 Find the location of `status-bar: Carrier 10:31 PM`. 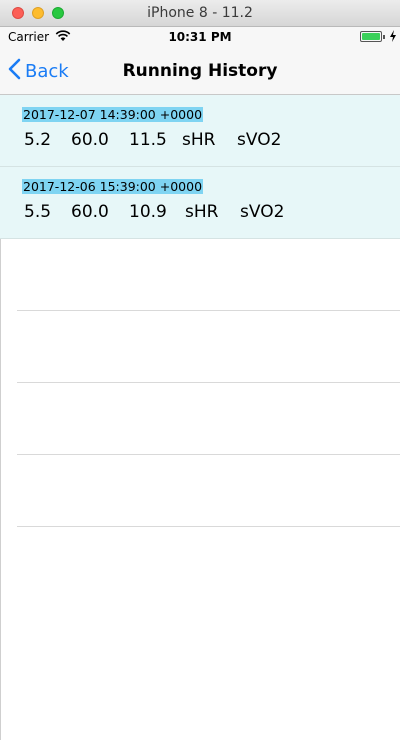

status-bar: Carrier 10:31 PM is located at coordinates (200, 37).